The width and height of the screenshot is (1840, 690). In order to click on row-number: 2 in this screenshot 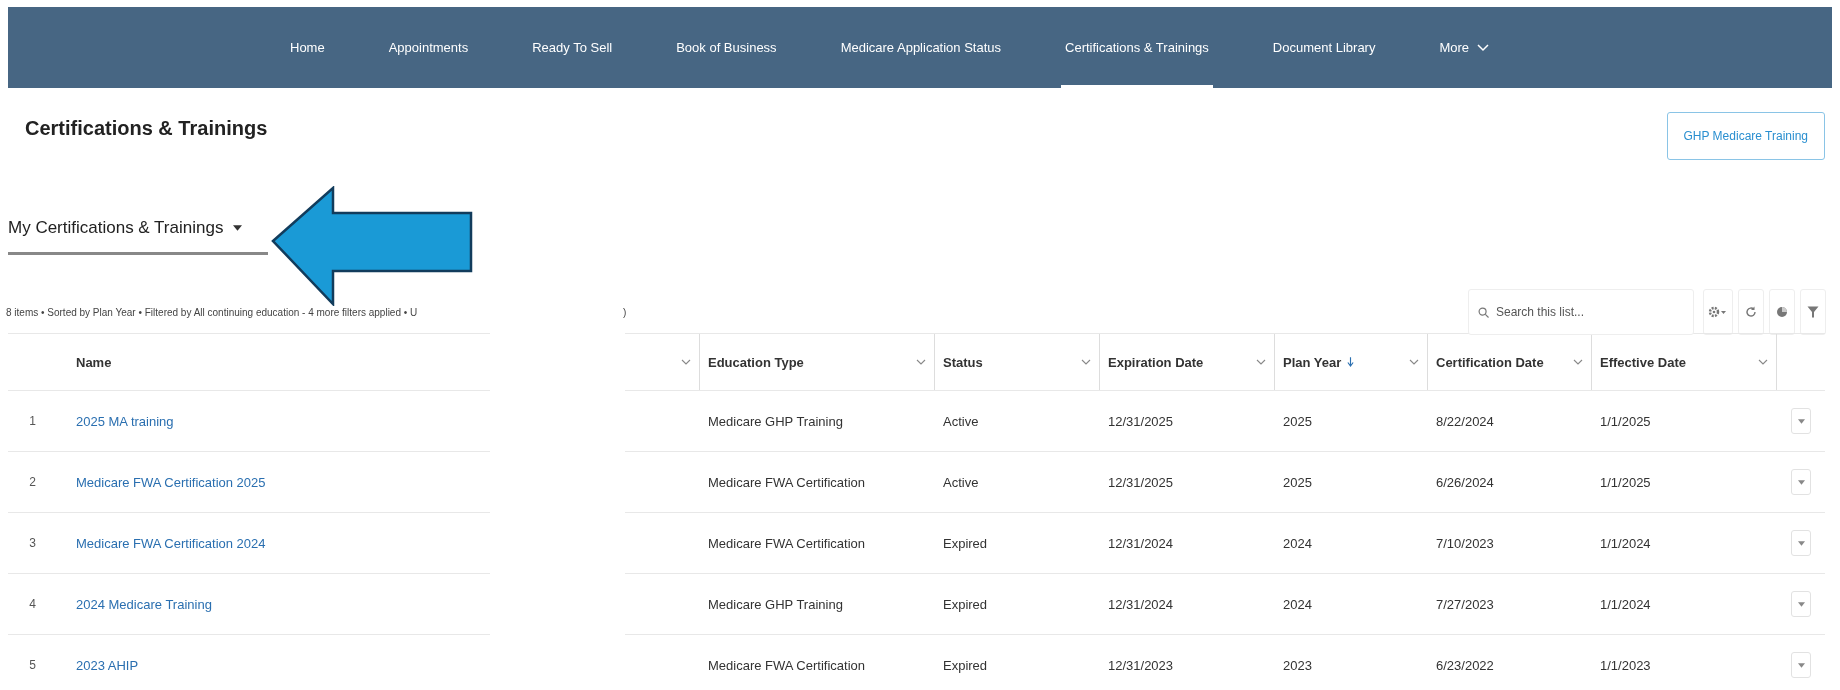, I will do `click(32, 482)`.